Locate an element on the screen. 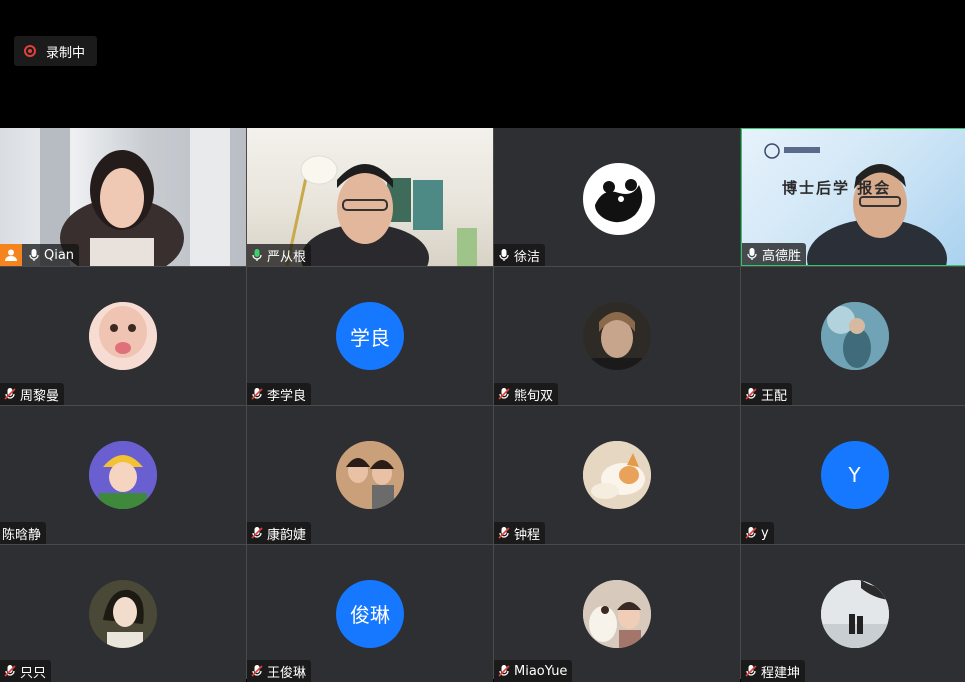  participant-tile-zhou: 周黎曼 is located at coordinates (123, 336).